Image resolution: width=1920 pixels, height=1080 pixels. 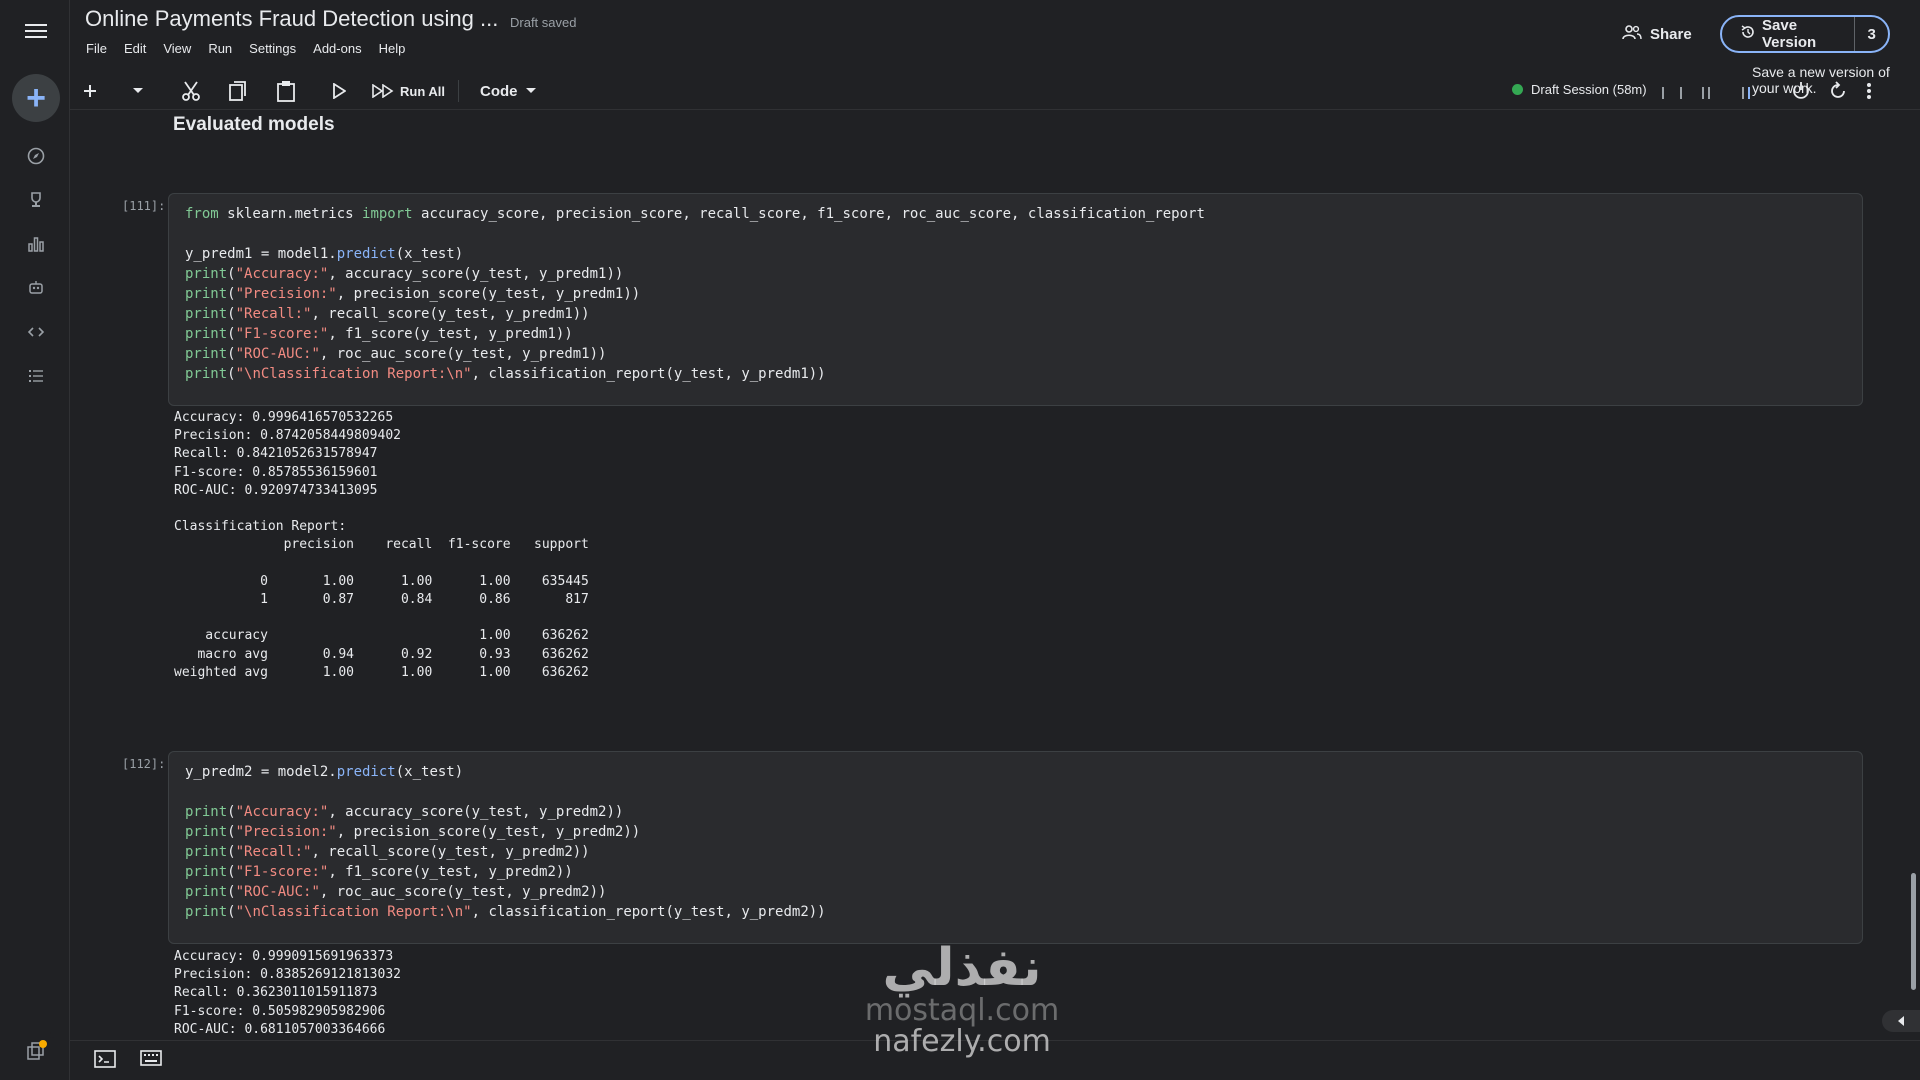 I want to click on refresh-icon, so click(x=1838, y=91).